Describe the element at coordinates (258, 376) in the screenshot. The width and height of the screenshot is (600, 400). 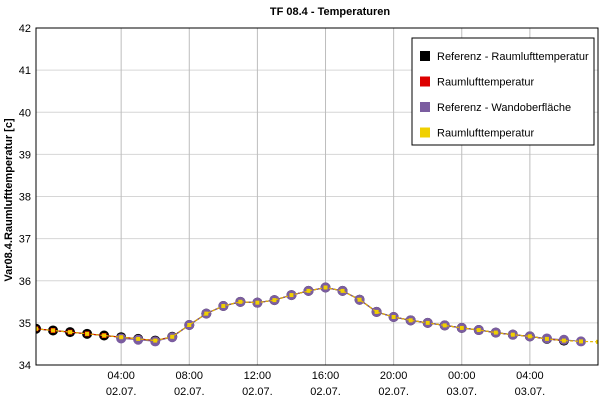
I see `x-tick-label-hour: 12:00` at that location.